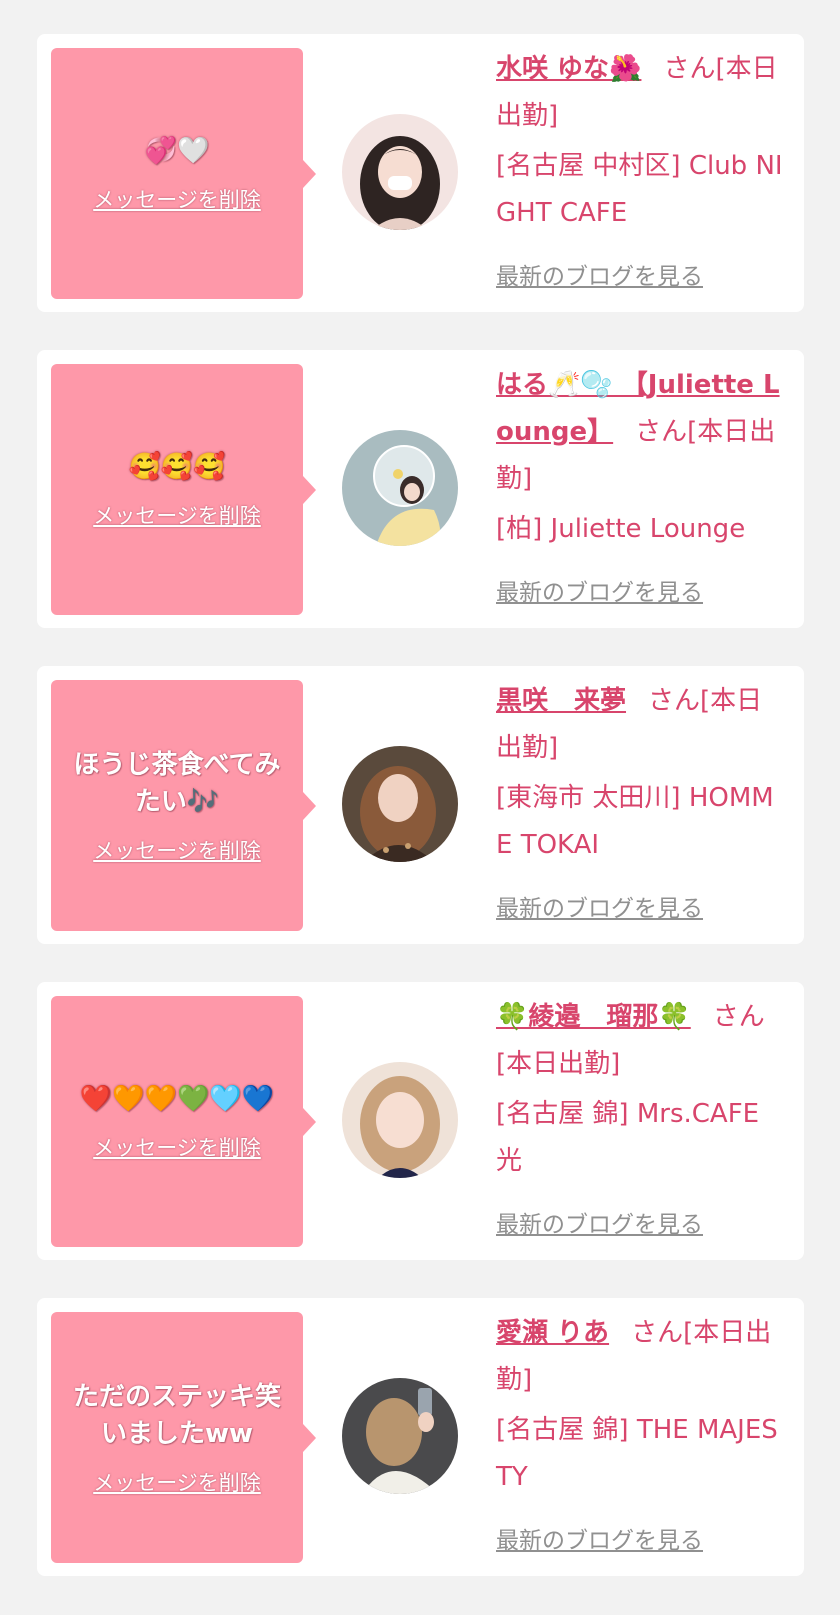 This screenshot has width=840, height=1615. I want to click on message-text: 💞🤍, so click(177, 151).